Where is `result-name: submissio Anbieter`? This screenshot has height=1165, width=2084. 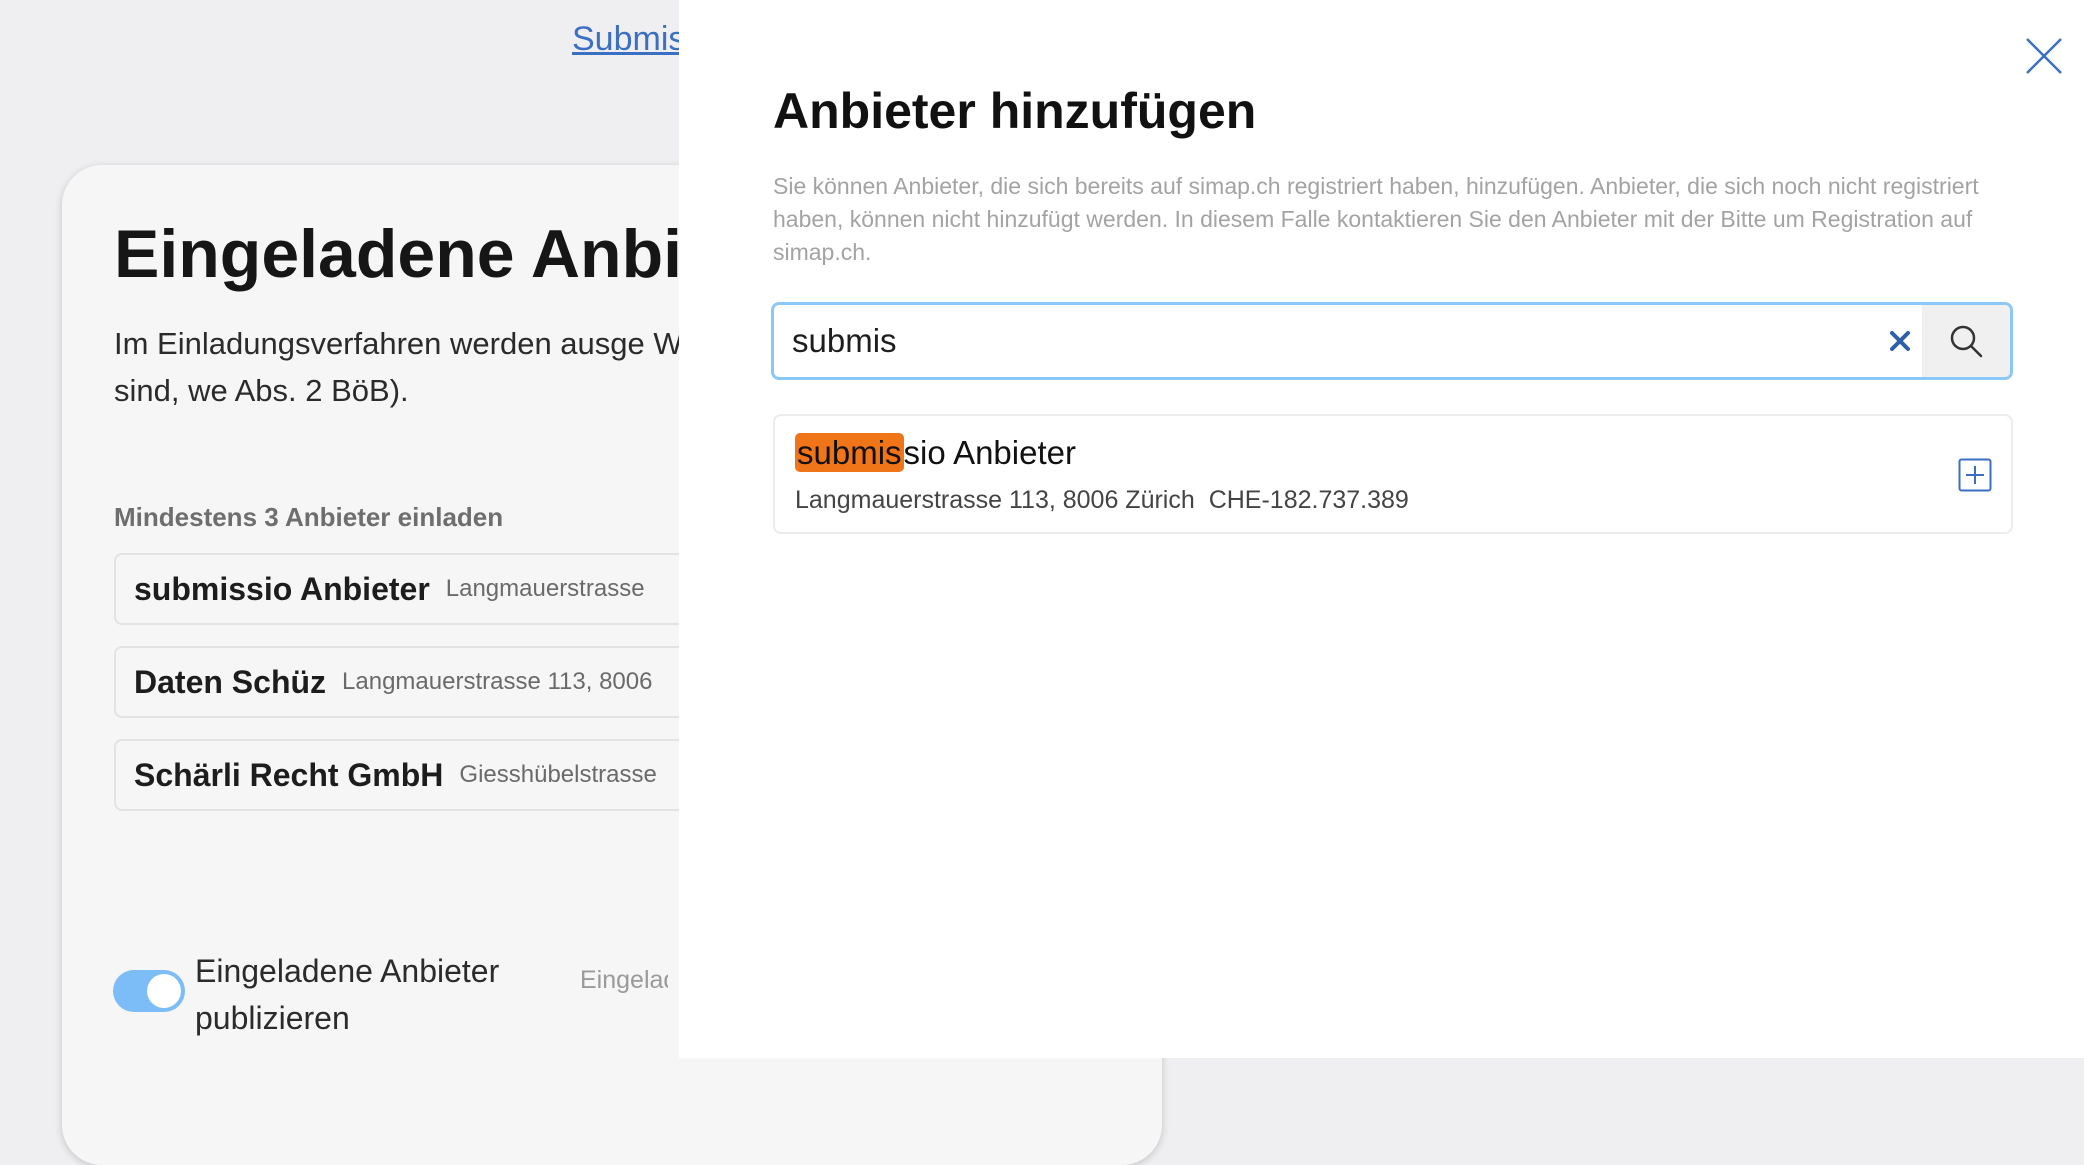 result-name: submissio Anbieter is located at coordinates (935, 452).